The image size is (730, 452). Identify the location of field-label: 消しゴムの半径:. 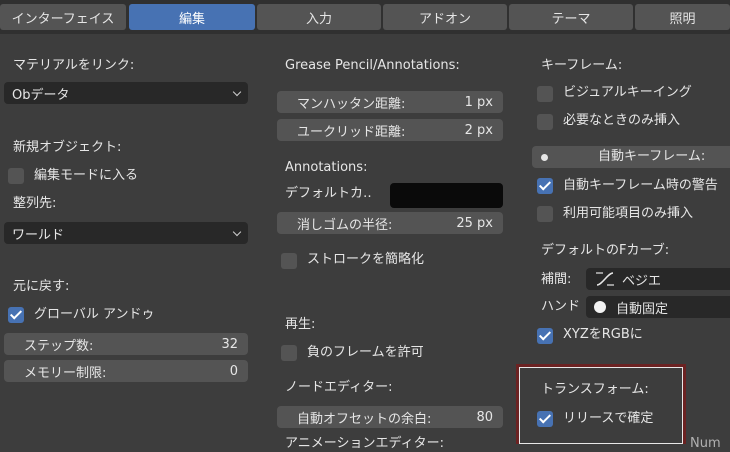
(345, 225).